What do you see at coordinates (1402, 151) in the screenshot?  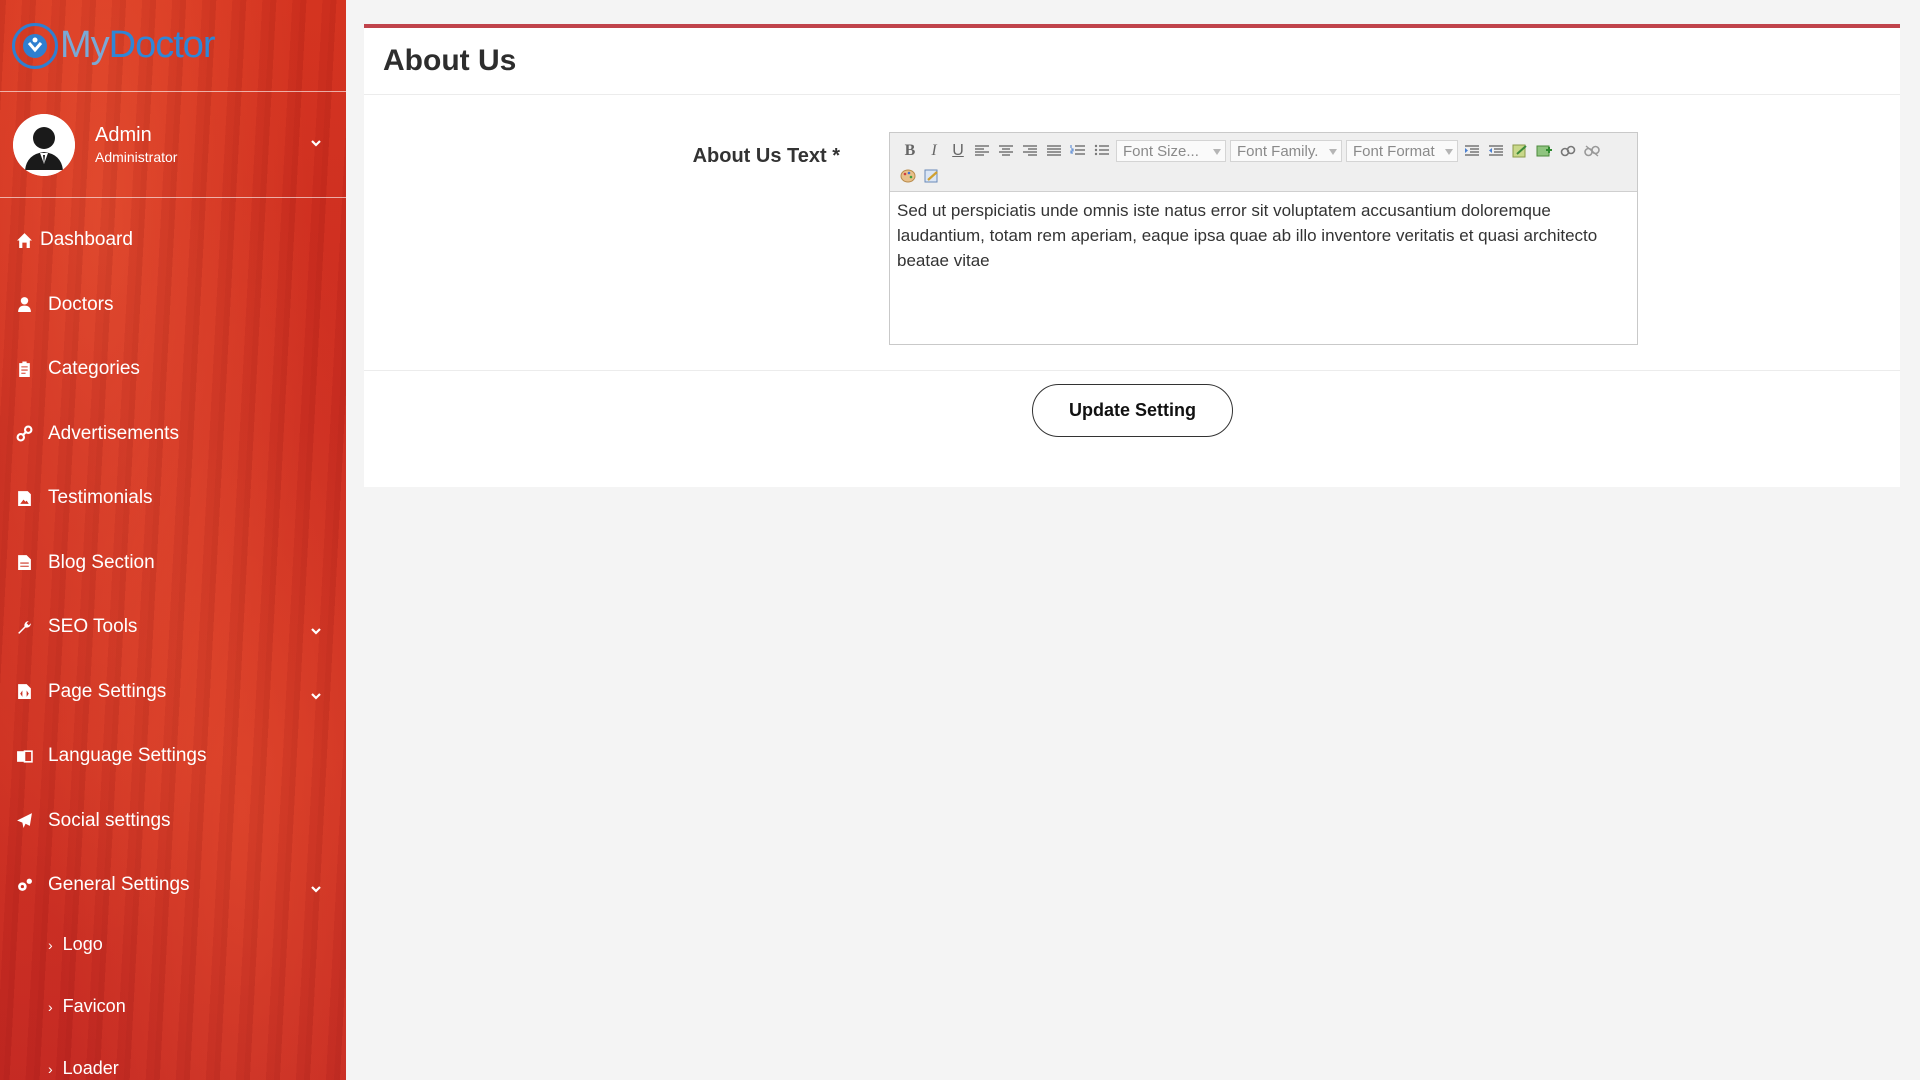 I see `font-format-select: Font Format` at bounding box center [1402, 151].